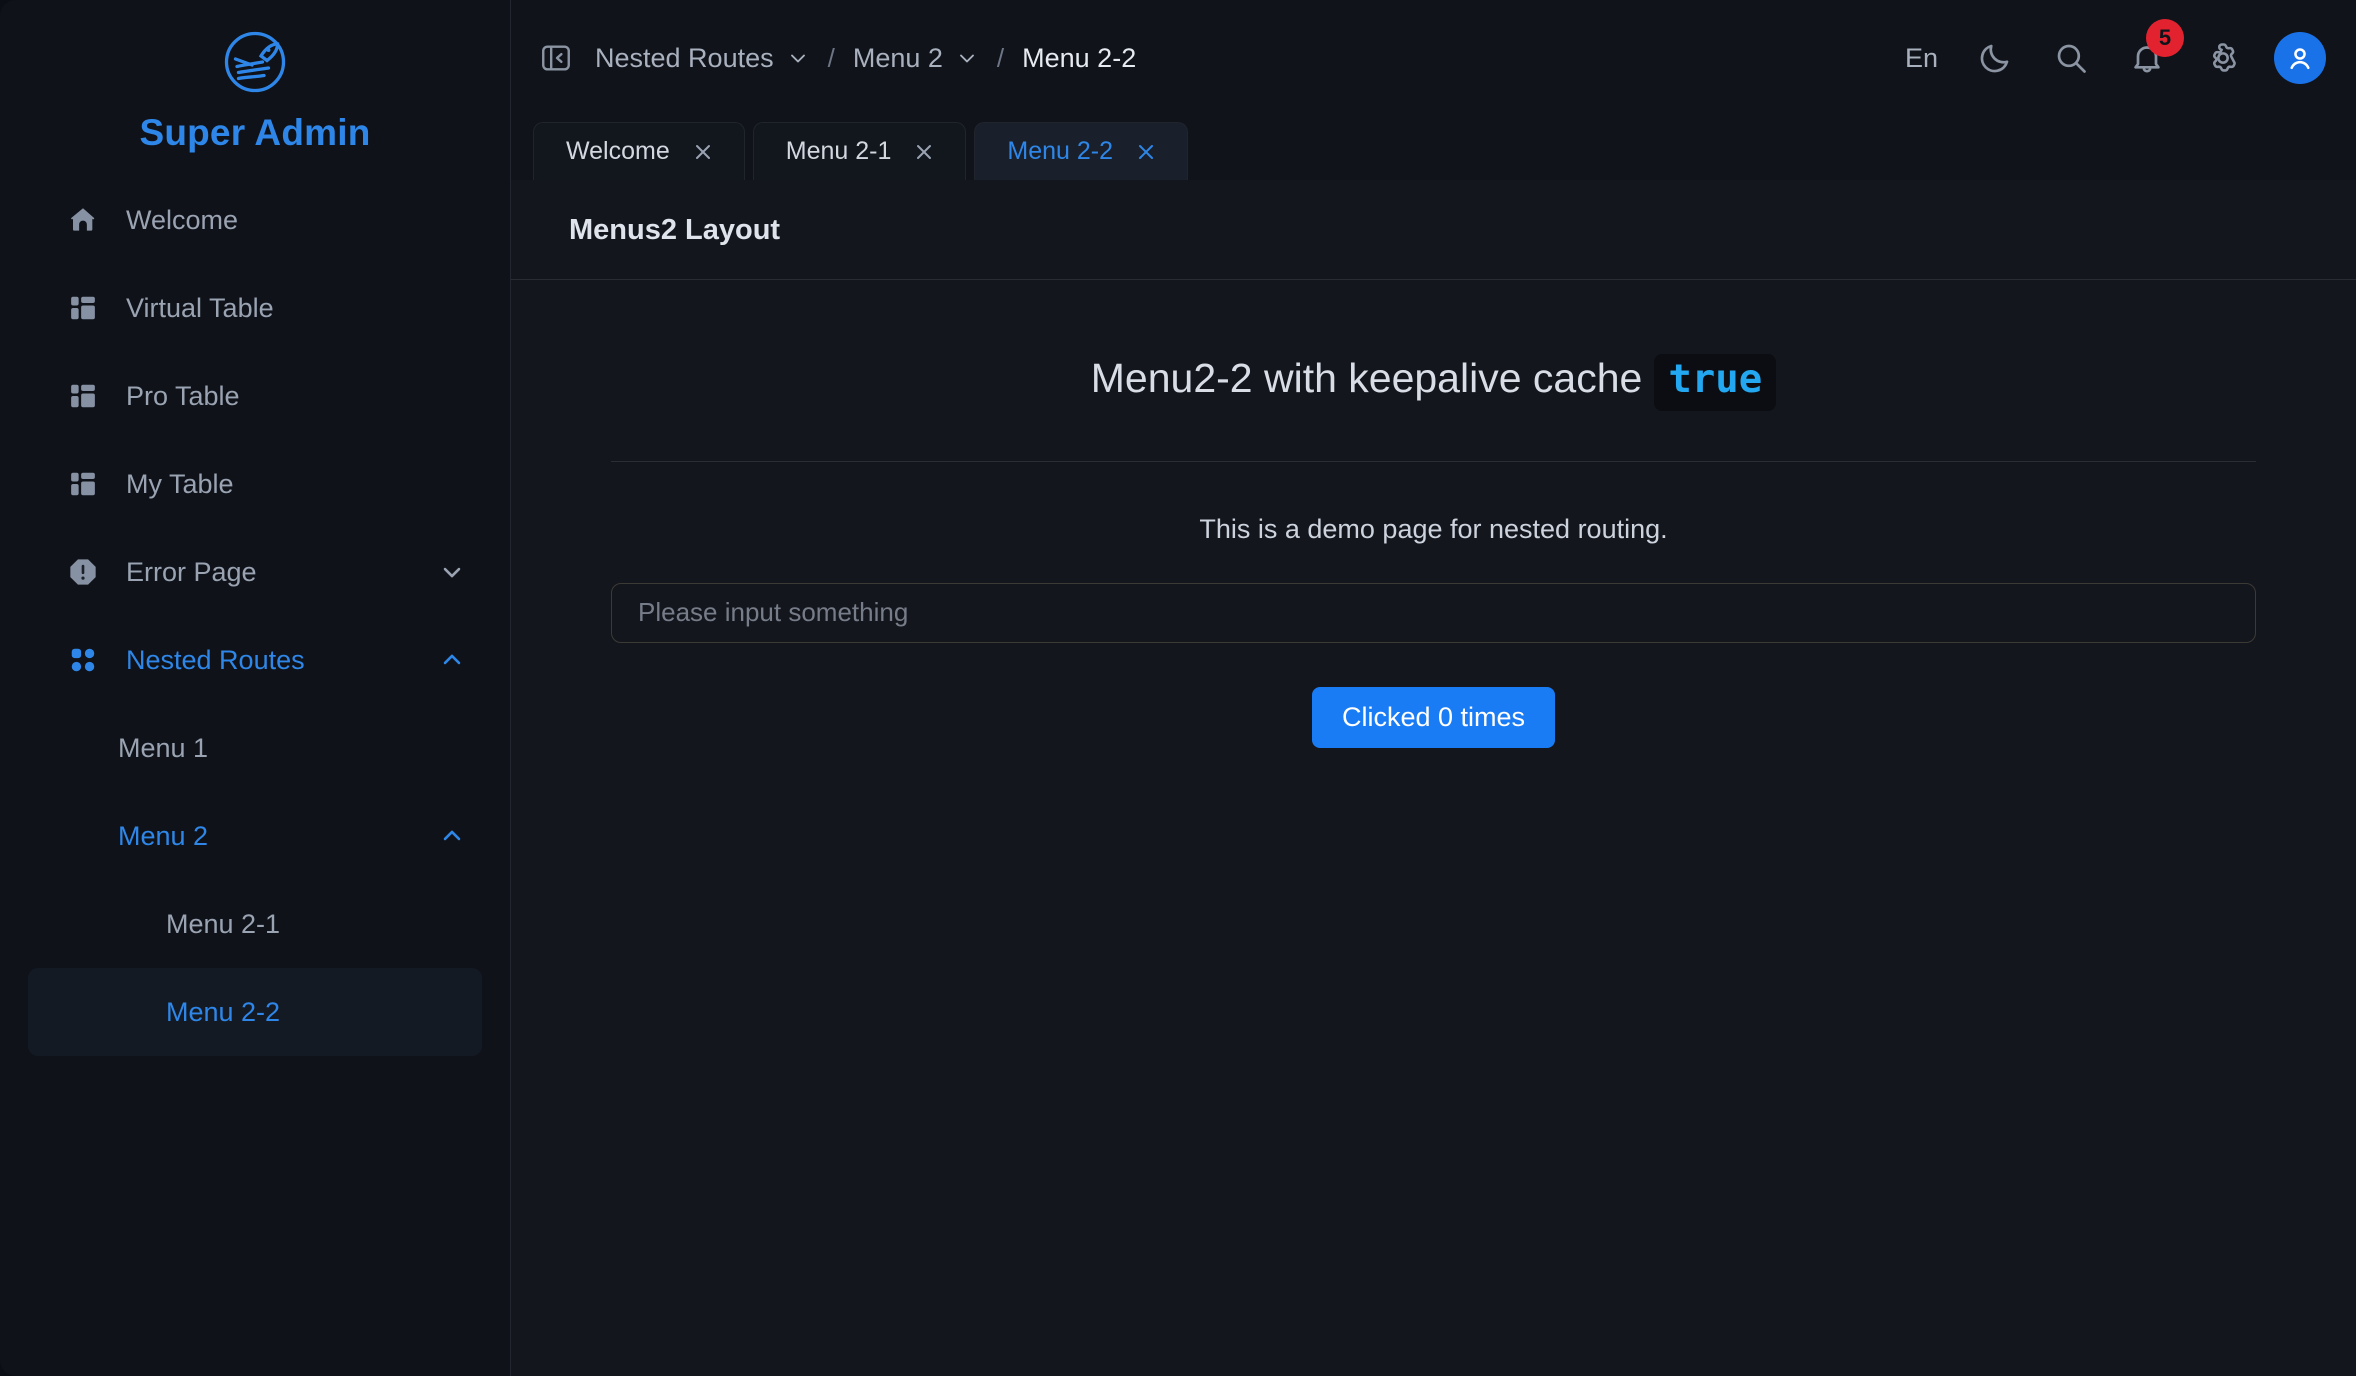  I want to click on sidebar-item-welcome: Welcome, so click(255, 220).